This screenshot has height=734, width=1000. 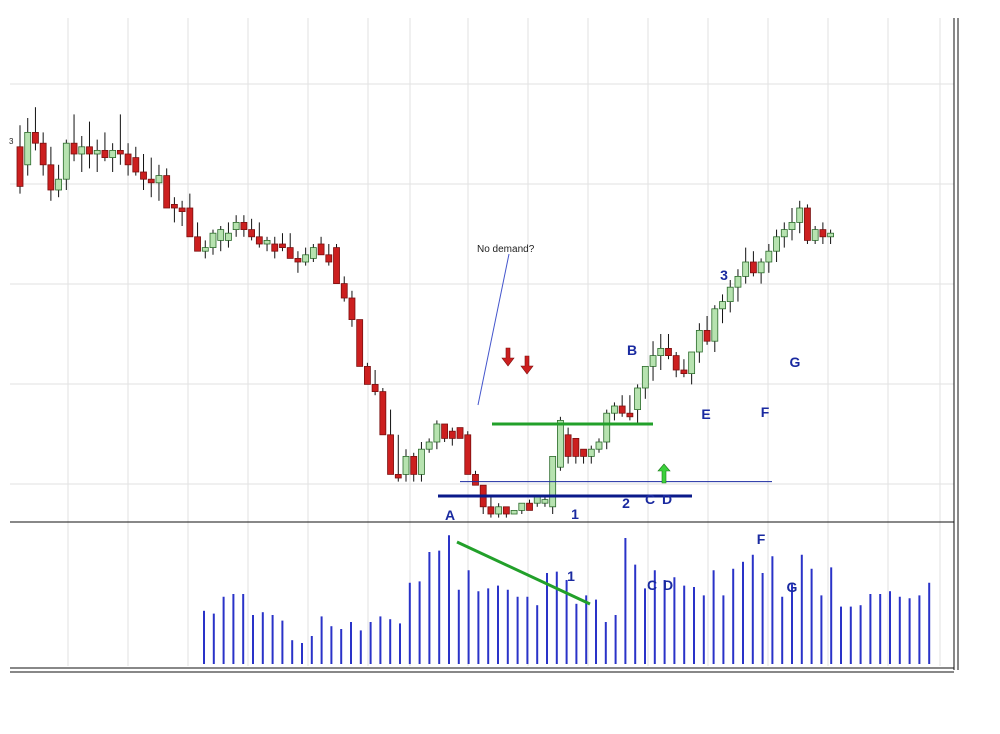 What do you see at coordinates (668, 585) in the screenshot?
I see `volume-annotation: D` at bounding box center [668, 585].